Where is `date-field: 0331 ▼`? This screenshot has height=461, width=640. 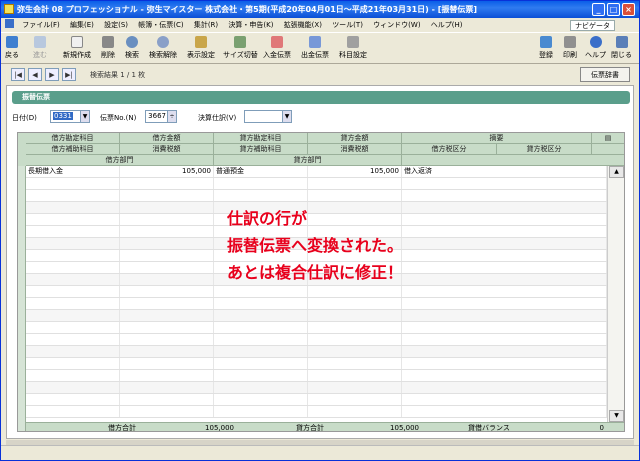
date-field: 0331 ▼ is located at coordinates (70, 116).